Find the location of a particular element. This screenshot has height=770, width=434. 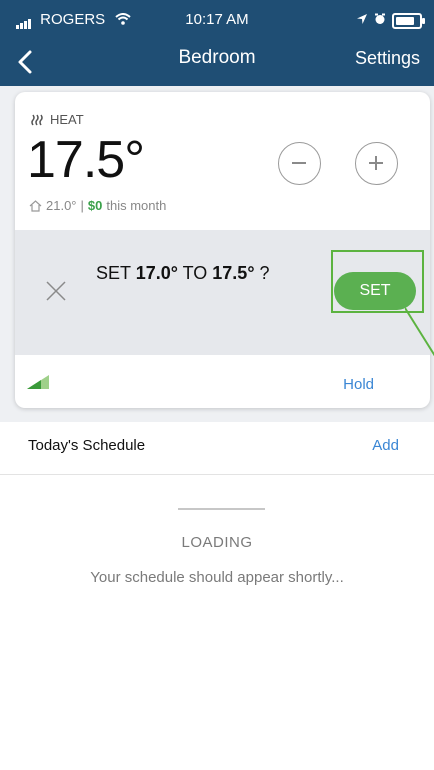

plus-icon is located at coordinates (376, 163).